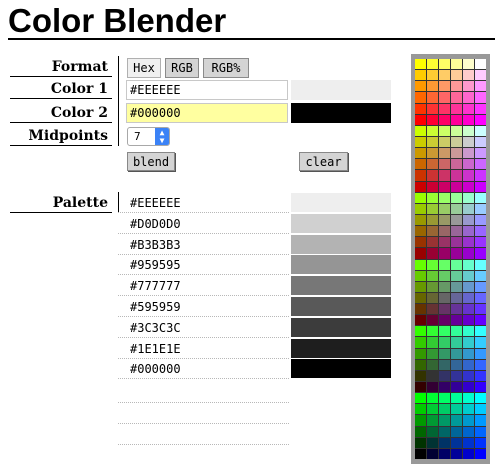  I want to click on color1-input: #EEEEEE, so click(207, 90).